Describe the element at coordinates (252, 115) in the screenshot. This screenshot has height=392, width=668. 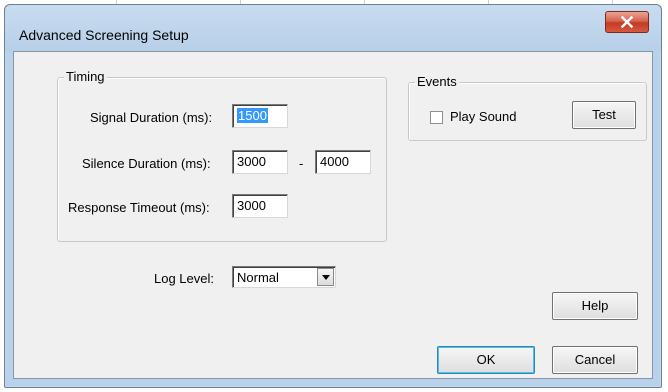
I see `signal-duration-value: 1500` at that location.